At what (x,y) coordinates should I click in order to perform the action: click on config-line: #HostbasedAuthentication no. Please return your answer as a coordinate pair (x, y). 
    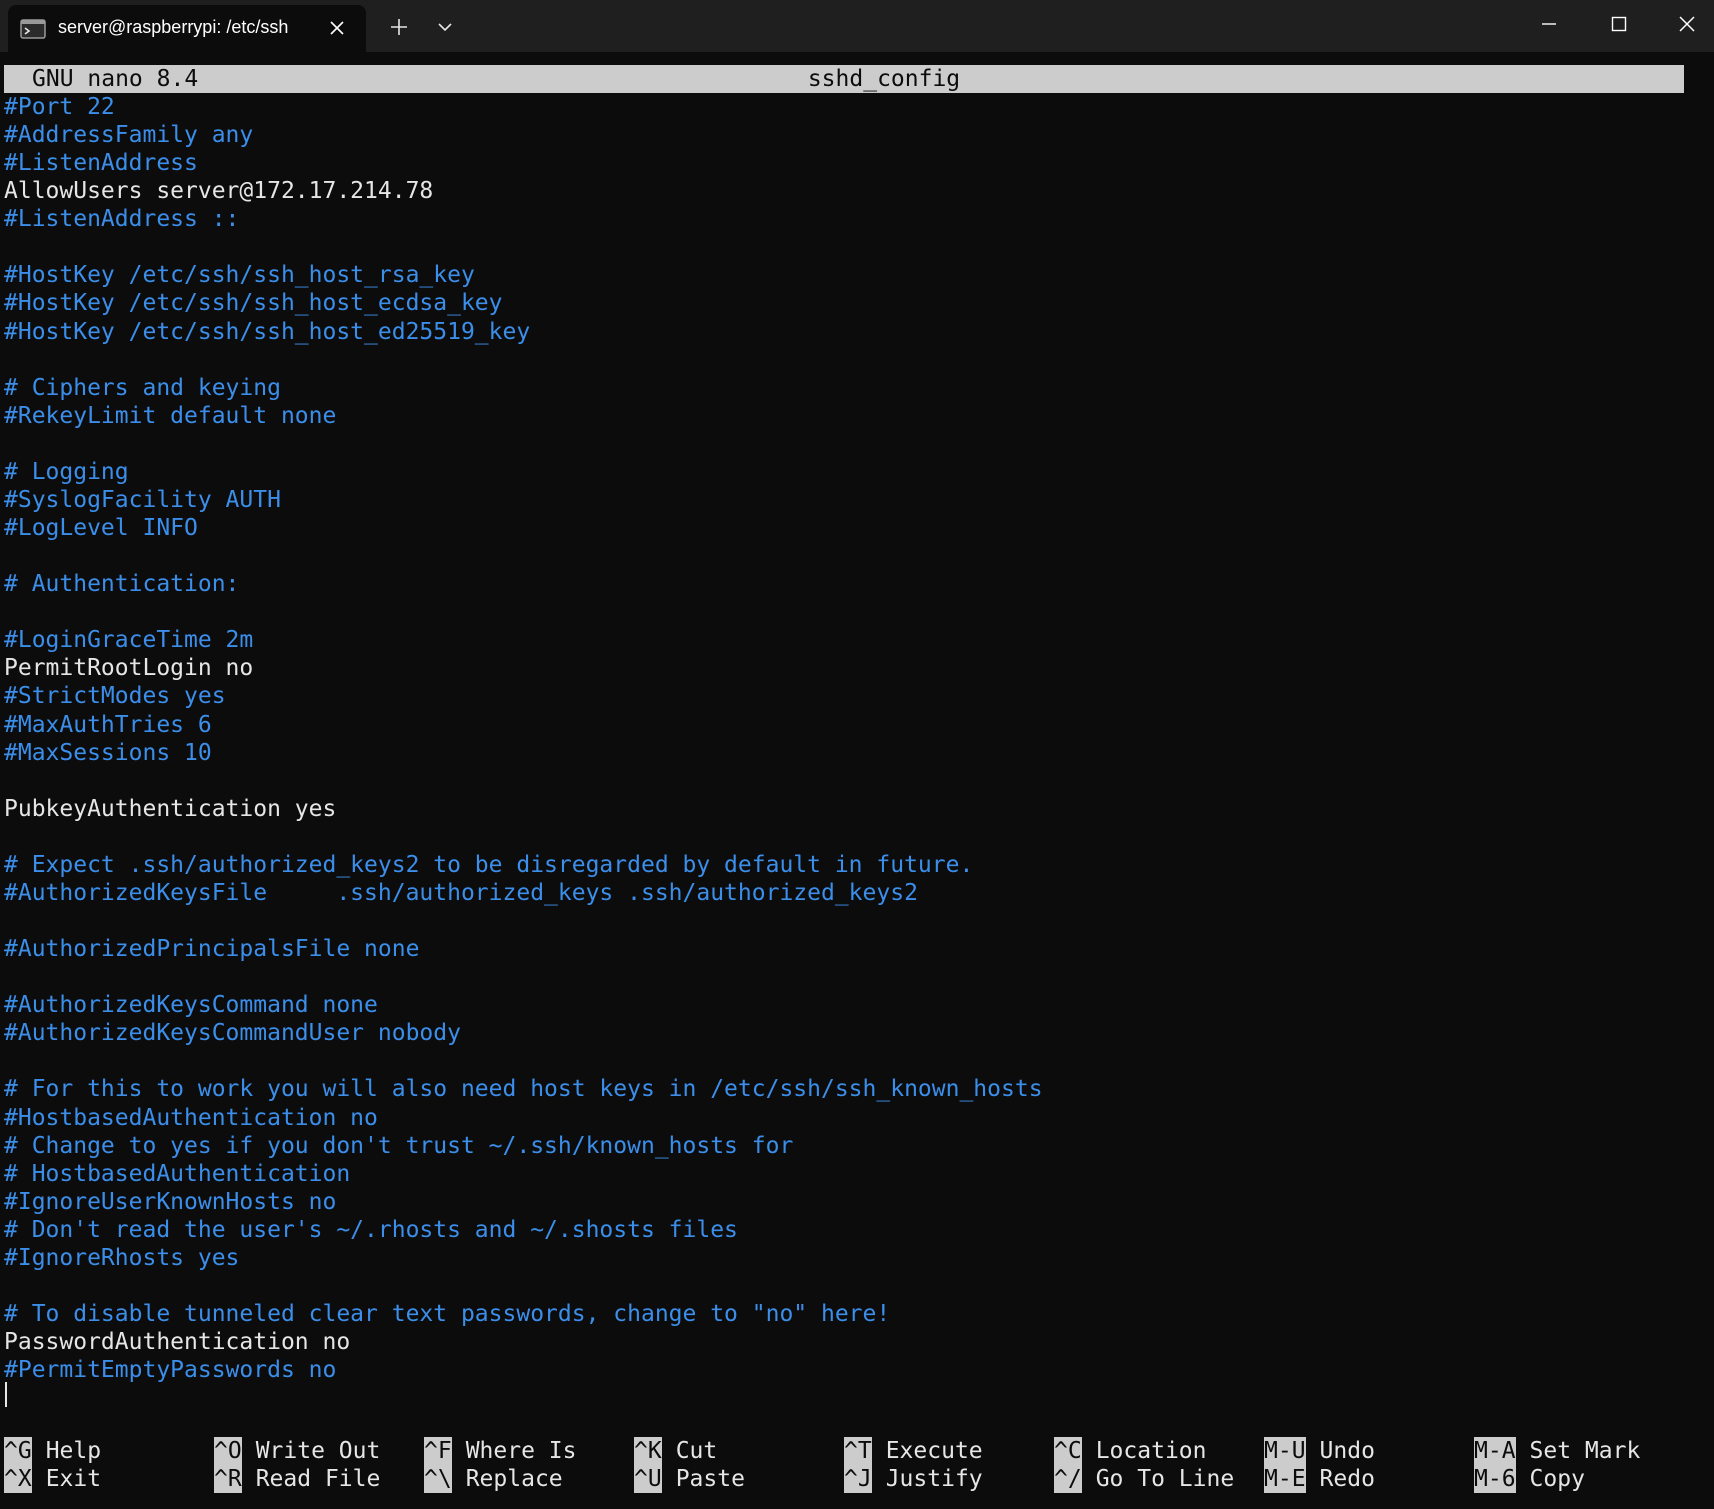
    Looking at the image, I should click on (191, 1117).